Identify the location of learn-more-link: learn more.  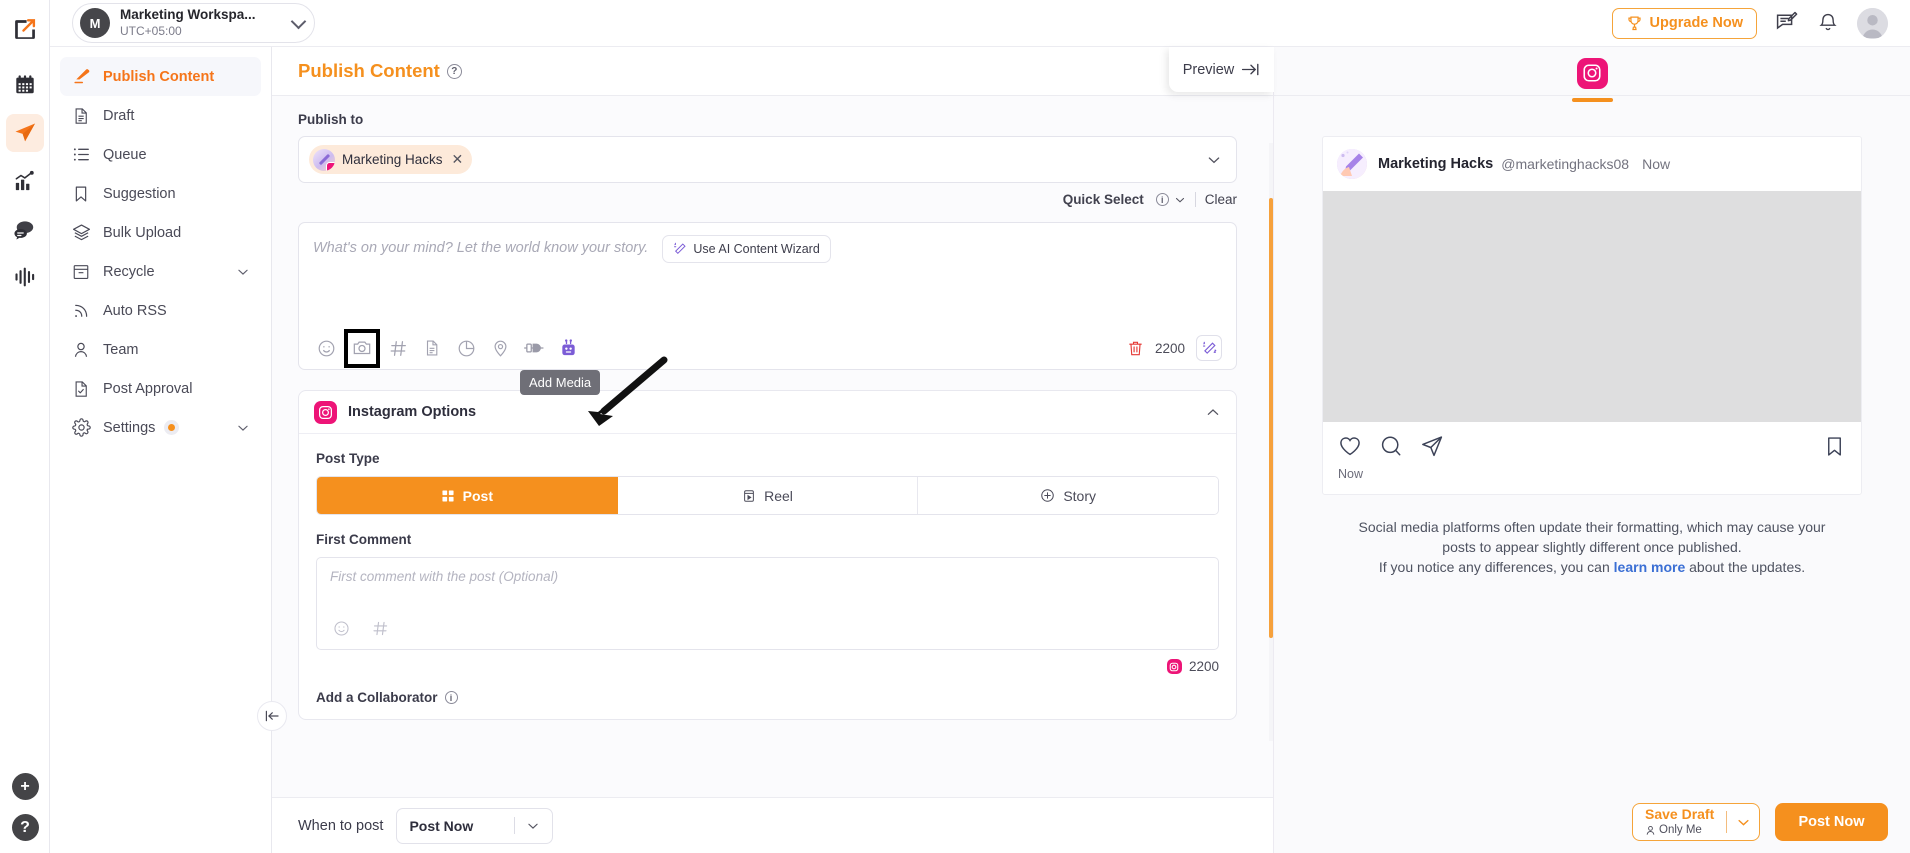
(1650, 567).